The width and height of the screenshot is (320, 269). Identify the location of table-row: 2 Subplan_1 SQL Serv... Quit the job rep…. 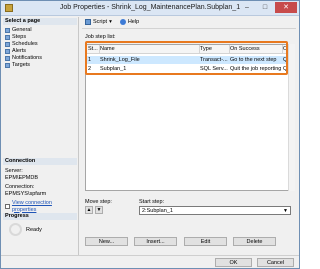
(190, 69).